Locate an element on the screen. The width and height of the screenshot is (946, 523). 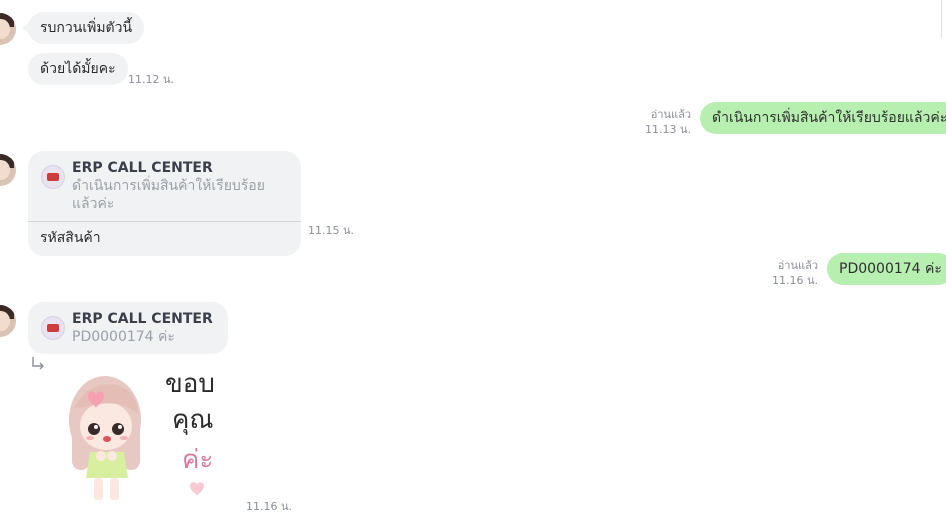
message-text: ดำเนินการเพิ่มสินค้าให้เรียบร้อยแล้วค่ะ is located at coordinates (829, 118).